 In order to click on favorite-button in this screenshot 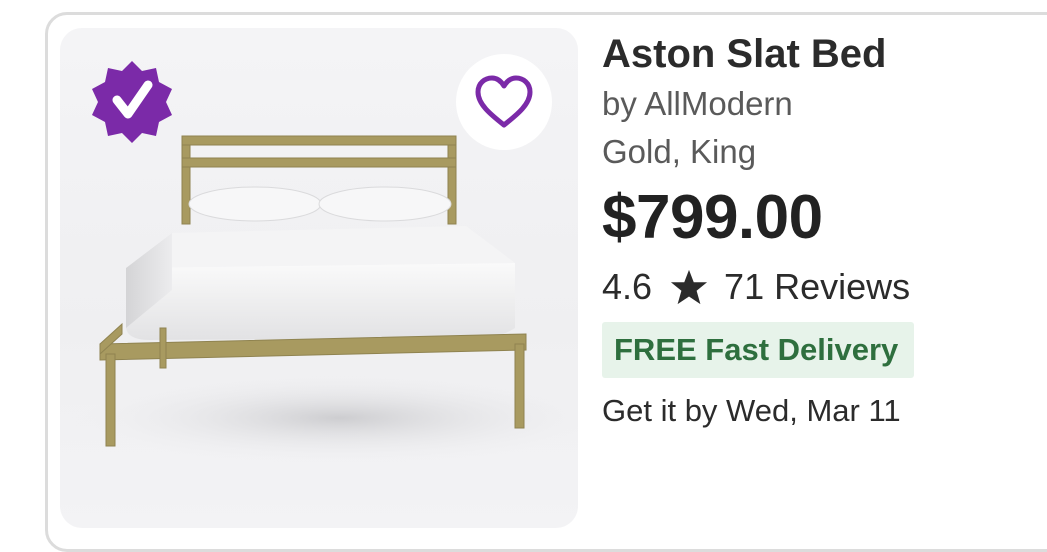, I will do `click(504, 102)`.